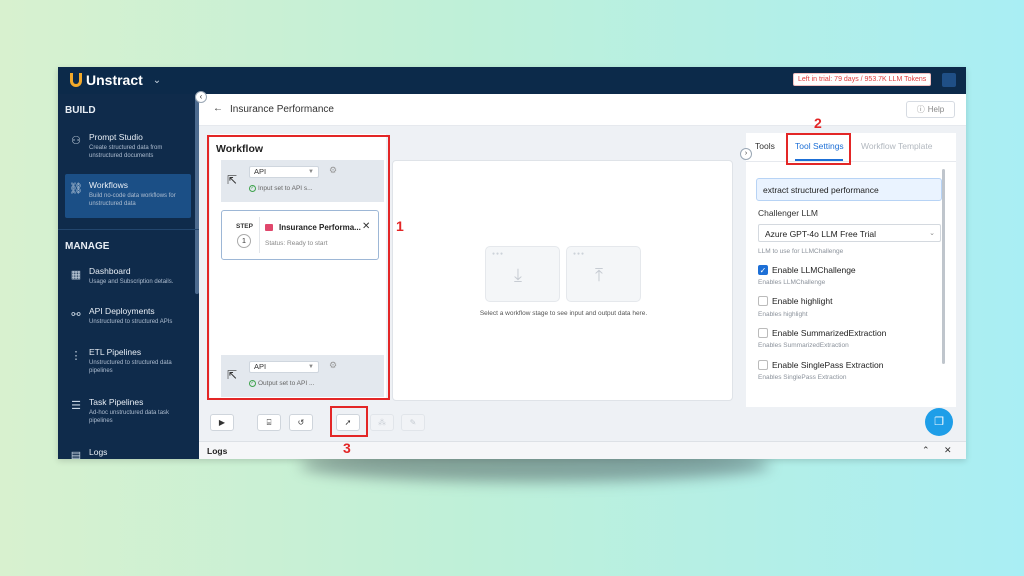 Image resolution: width=1024 pixels, height=576 pixels. I want to click on enable-summarizedextraction-label: Enable SummarizedExtraction, so click(829, 333).